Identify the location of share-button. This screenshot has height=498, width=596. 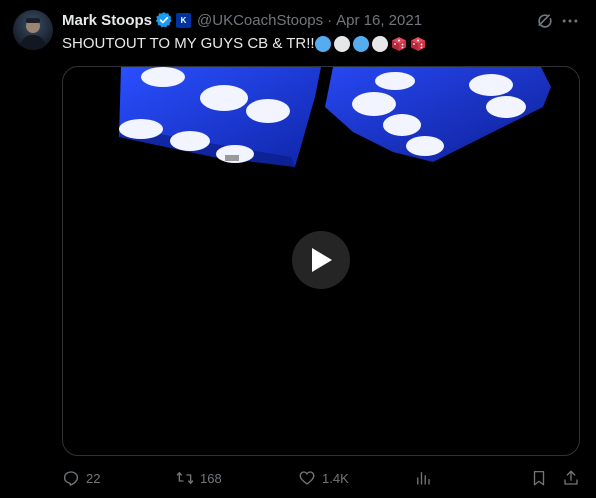
(571, 478).